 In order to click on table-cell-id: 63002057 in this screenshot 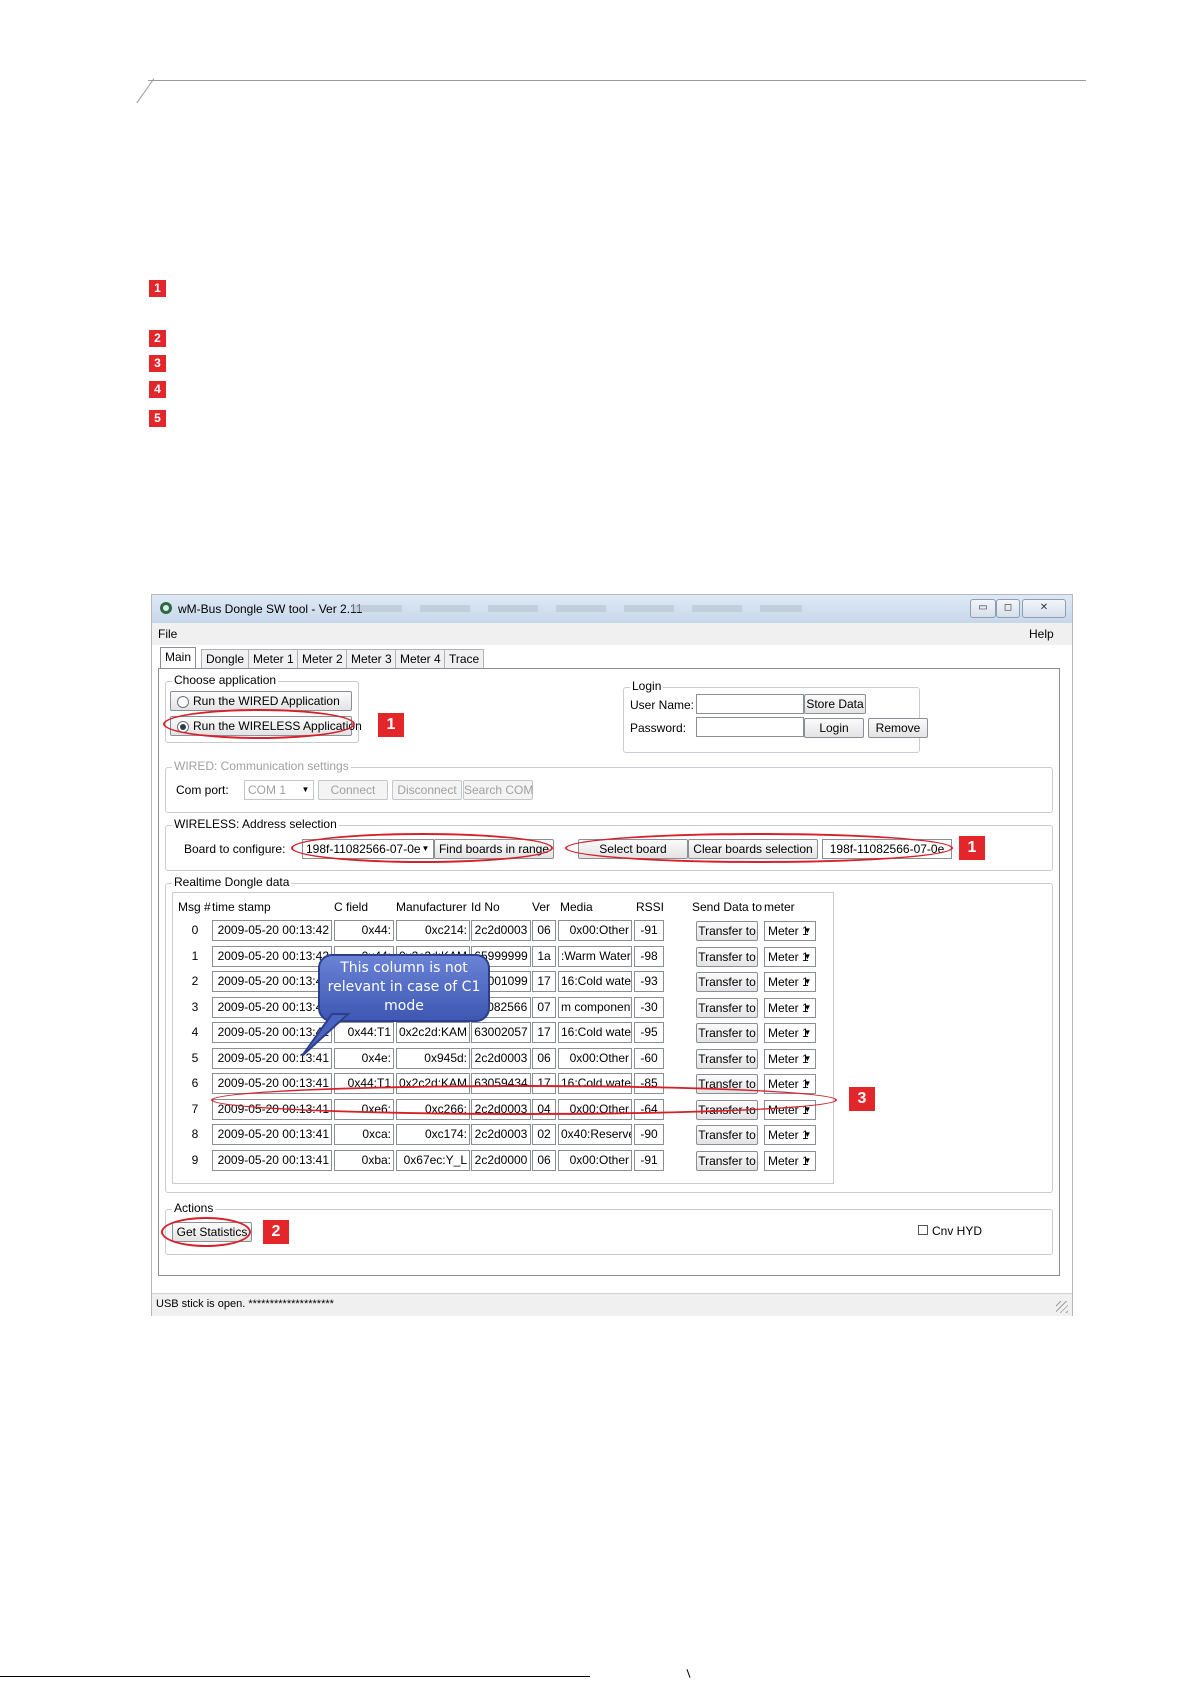, I will do `click(501, 1032)`.